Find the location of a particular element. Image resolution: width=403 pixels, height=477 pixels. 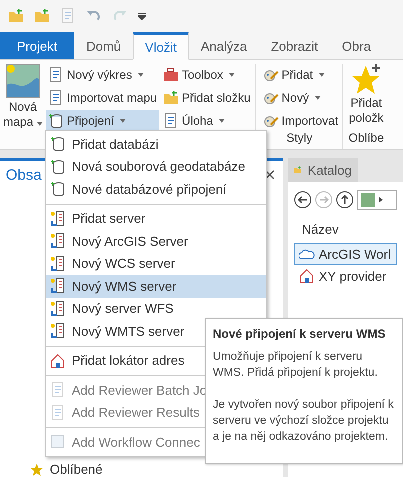

folder-icon is located at coordinates (171, 98).